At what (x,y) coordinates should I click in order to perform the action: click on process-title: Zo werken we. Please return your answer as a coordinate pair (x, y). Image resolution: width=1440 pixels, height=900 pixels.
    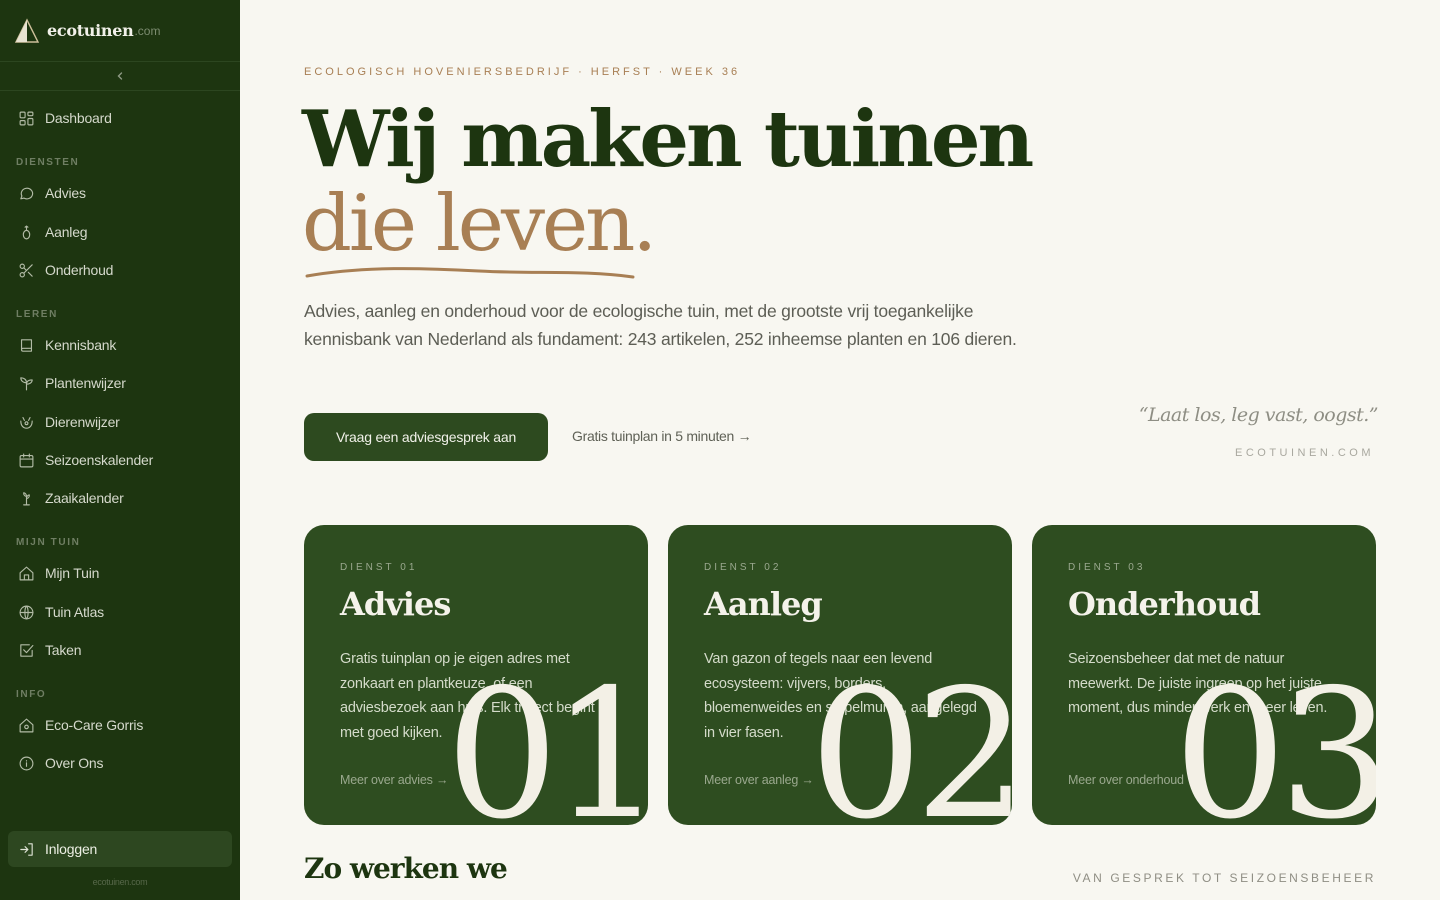
    Looking at the image, I should click on (406, 868).